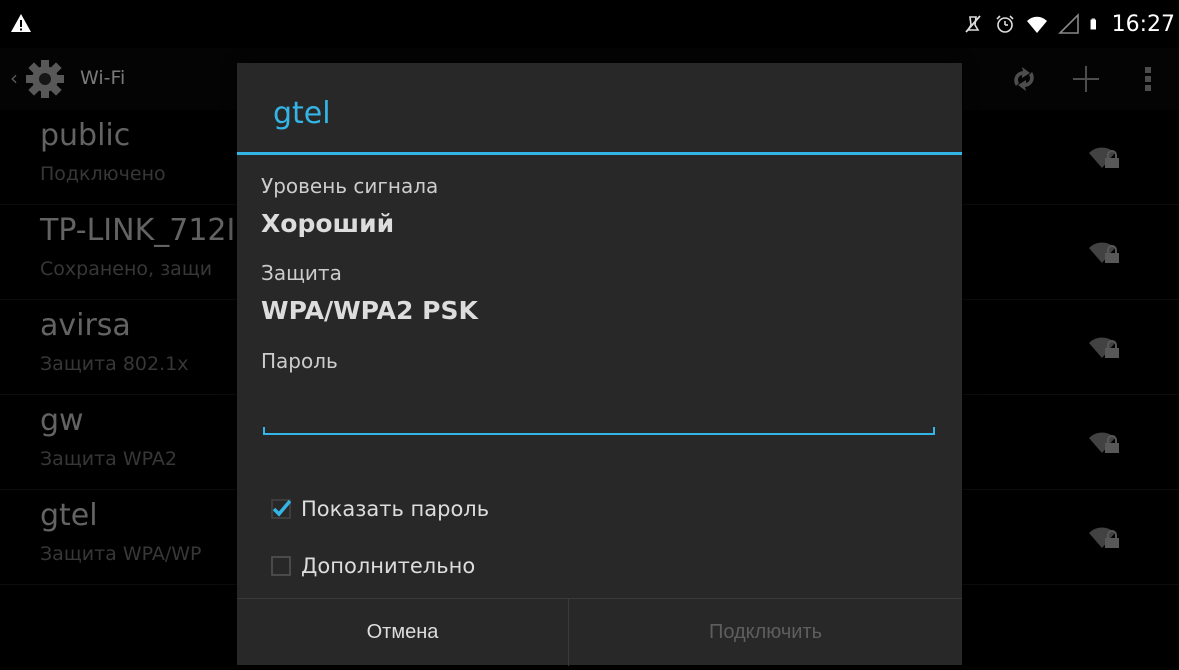 The height and width of the screenshot is (670, 1179). I want to click on password-label: Пароль, so click(299, 361).